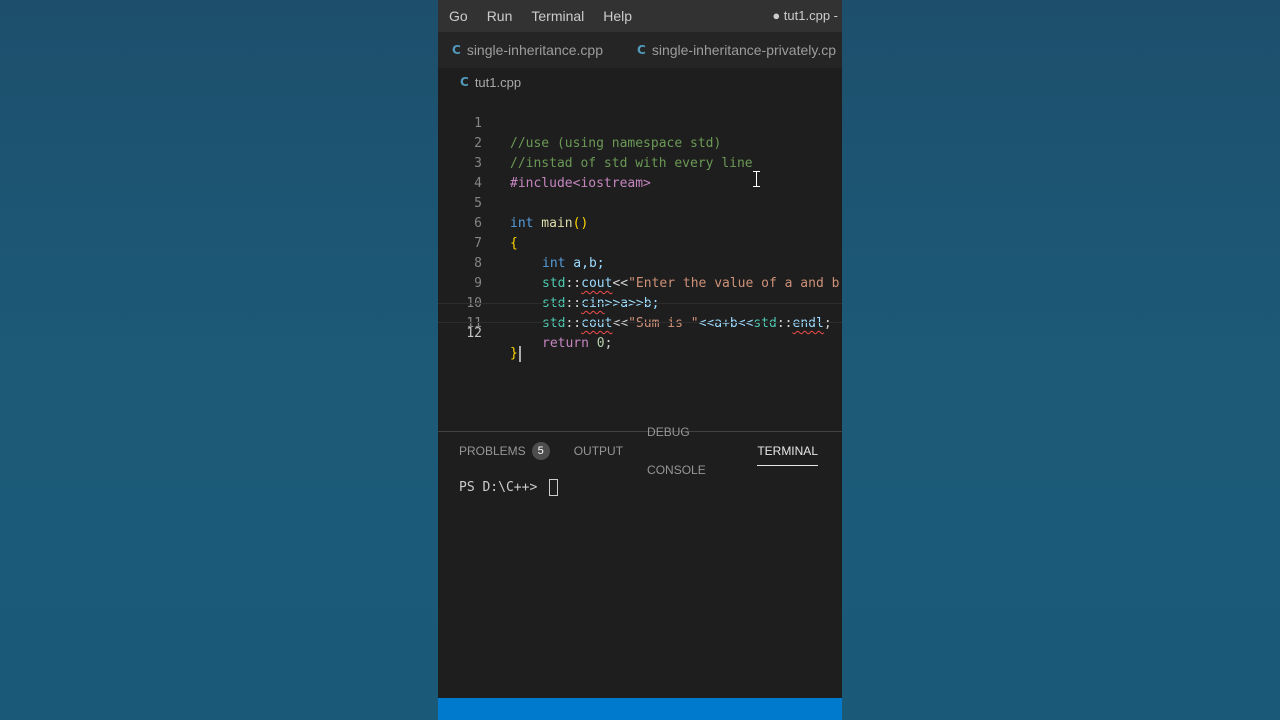 The image size is (1280, 720). What do you see at coordinates (676, 451) in the screenshot?
I see `tab-debug-label: DEBUG CONSOLE` at bounding box center [676, 451].